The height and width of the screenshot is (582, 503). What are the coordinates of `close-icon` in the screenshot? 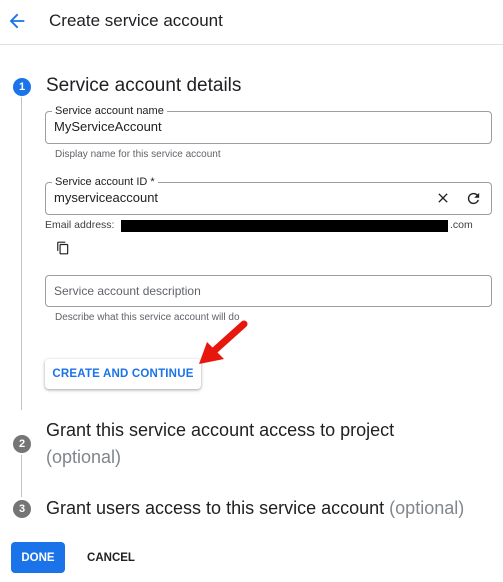 It's located at (443, 198).